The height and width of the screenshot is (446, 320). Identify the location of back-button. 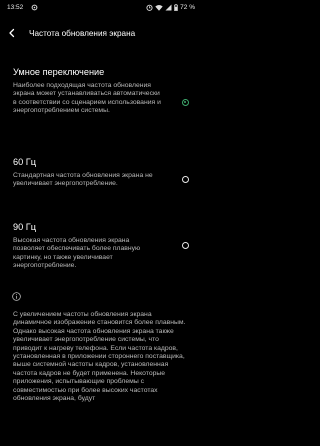
(12, 33).